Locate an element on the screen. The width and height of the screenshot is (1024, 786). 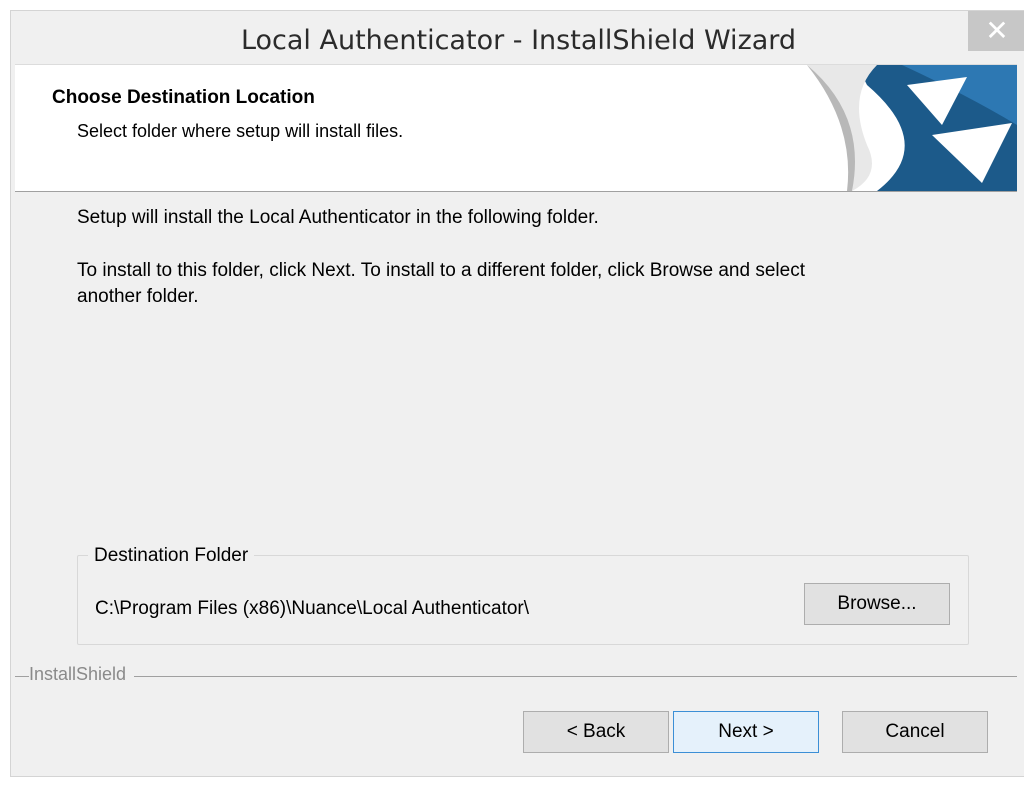
close-button: ✕ is located at coordinates (996, 31).